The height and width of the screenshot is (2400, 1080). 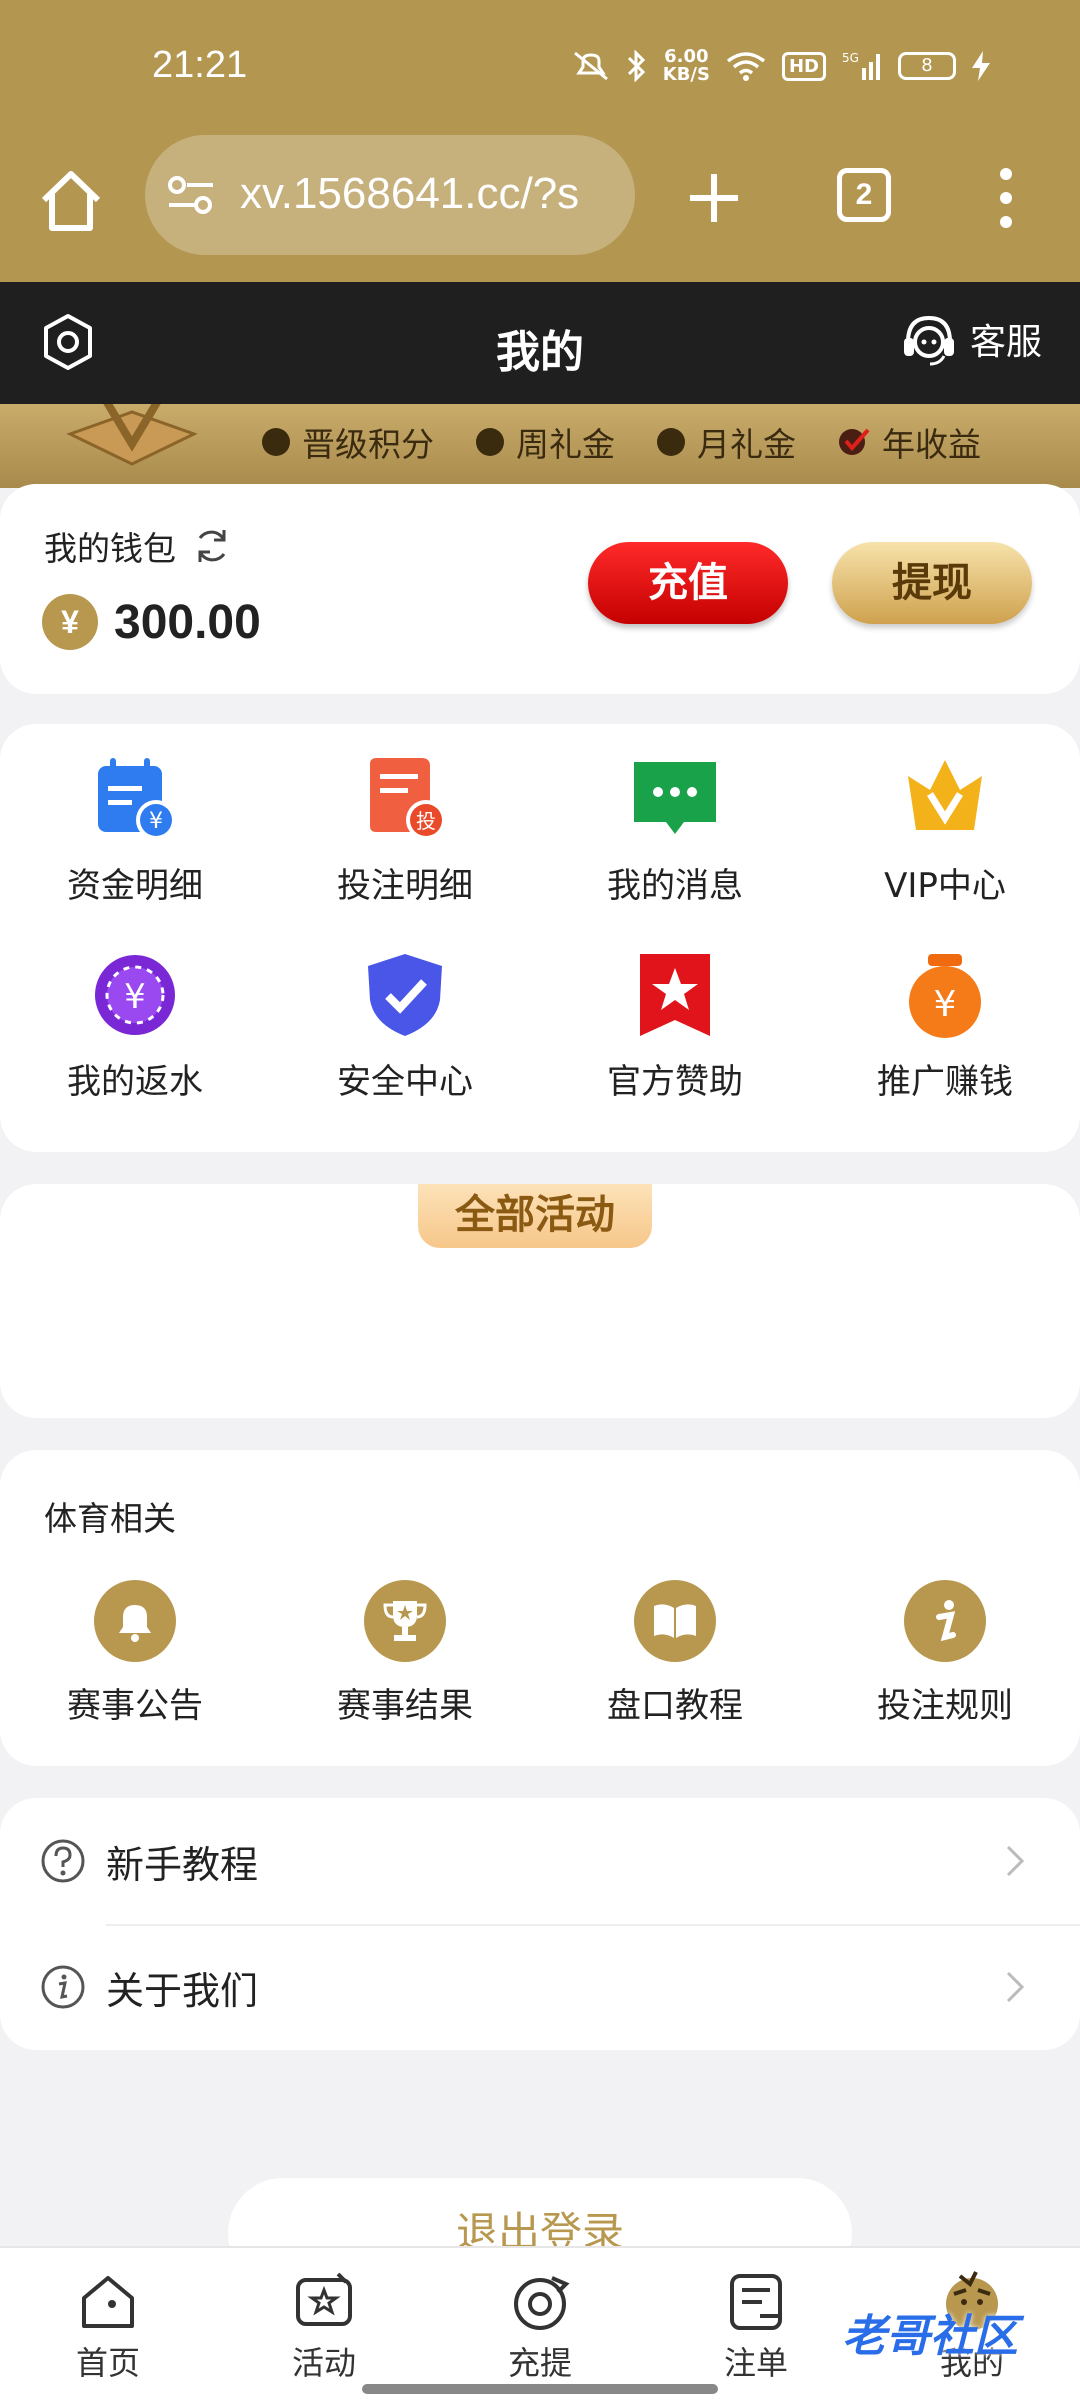 I want to click on nav-orders: 注单, so click(x=756, y=2327).